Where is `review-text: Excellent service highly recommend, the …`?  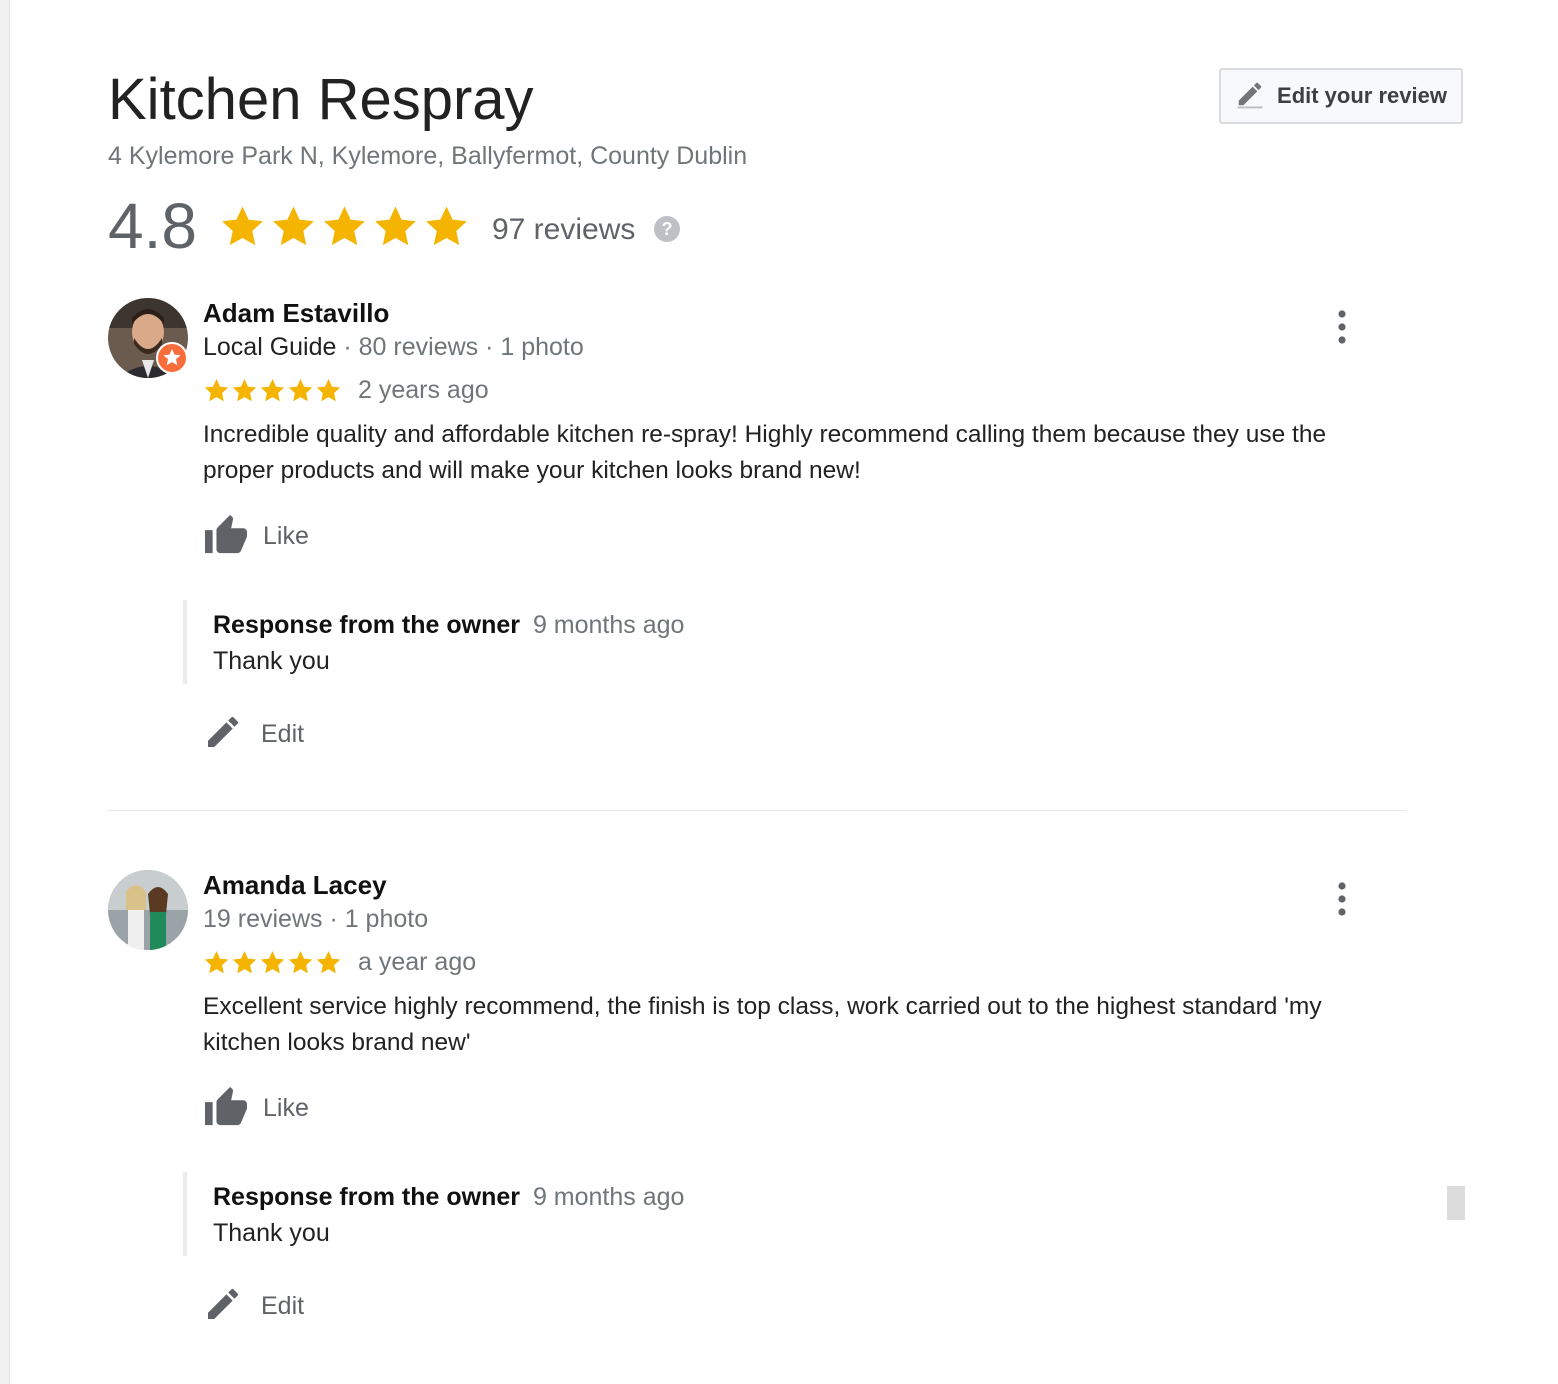
review-text: Excellent service highly recommend, the … is located at coordinates (762, 1024).